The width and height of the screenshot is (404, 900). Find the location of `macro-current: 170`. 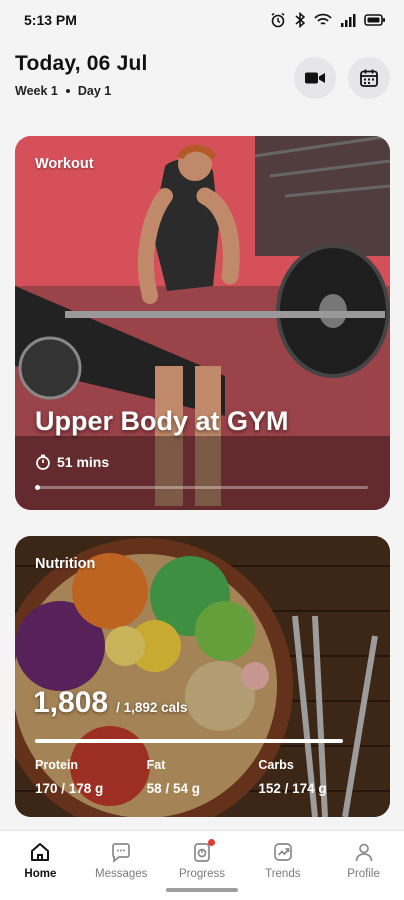

macro-current: 170 is located at coordinates (46, 788).